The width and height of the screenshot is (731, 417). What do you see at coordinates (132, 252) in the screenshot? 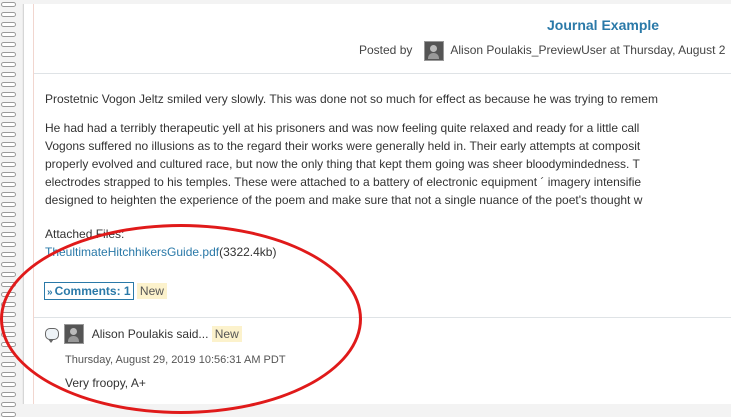
I see `attachment-link: TheultimateHitchhikersGuide.pdf` at bounding box center [132, 252].